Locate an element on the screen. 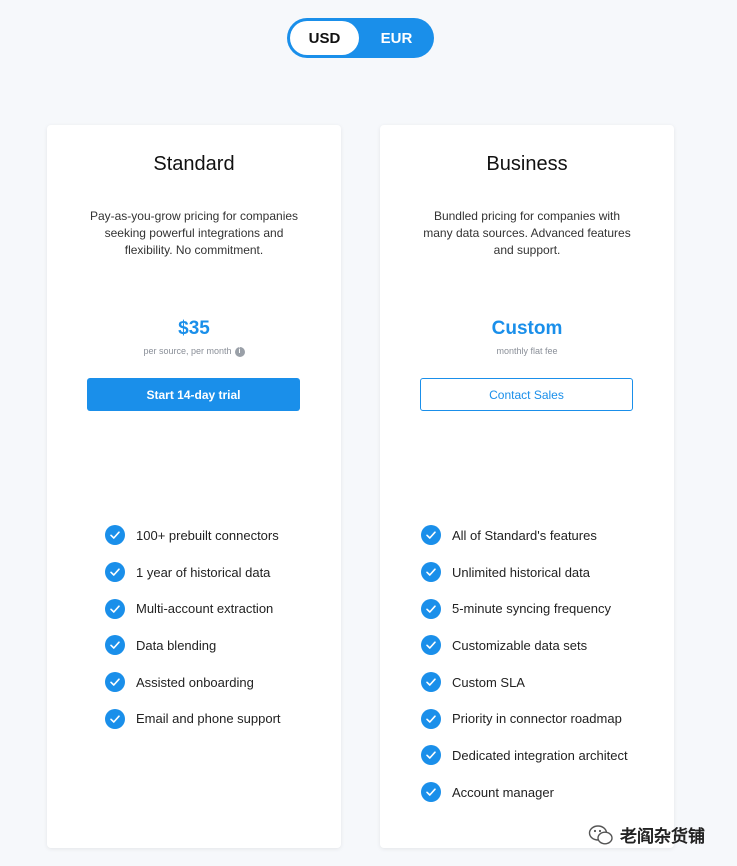  feature-item: Assisted onboarding is located at coordinates (218, 682).